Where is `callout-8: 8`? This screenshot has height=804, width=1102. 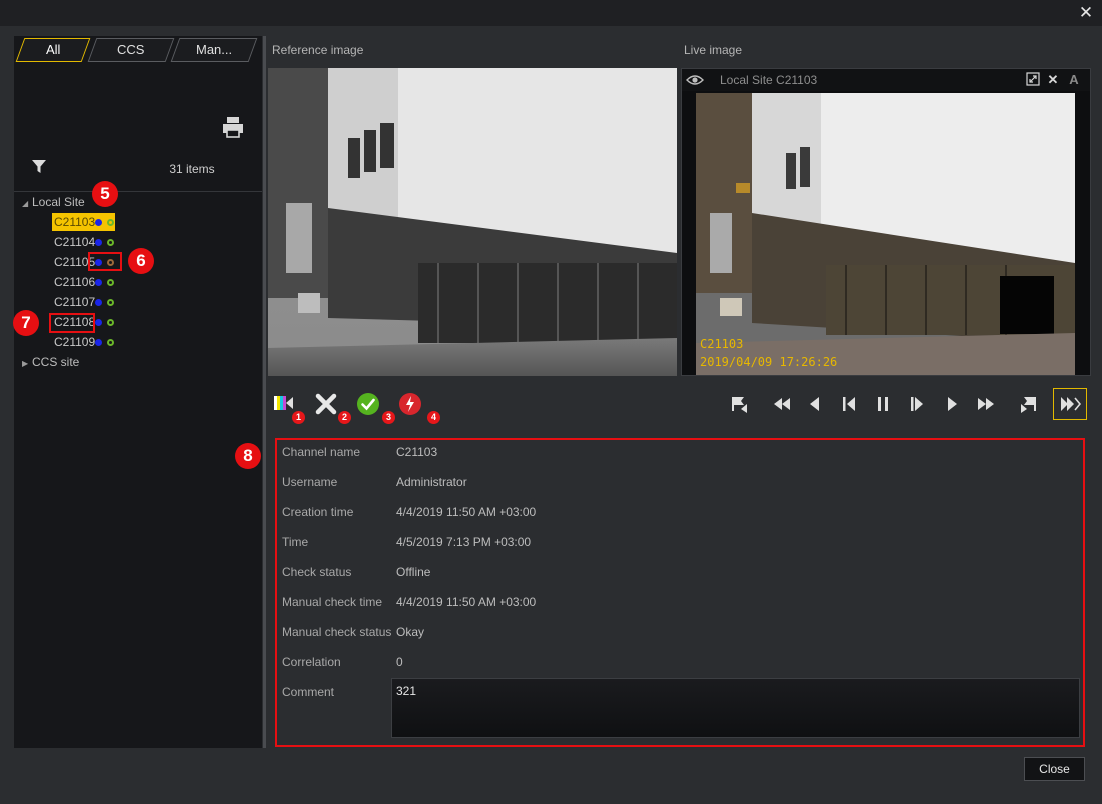
callout-8: 8 is located at coordinates (248, 456).